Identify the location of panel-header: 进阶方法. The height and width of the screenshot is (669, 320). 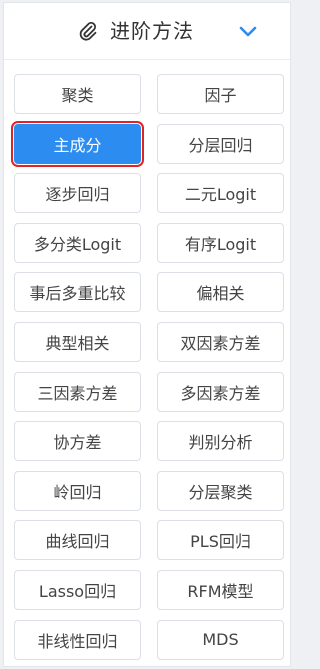
(147, 31).